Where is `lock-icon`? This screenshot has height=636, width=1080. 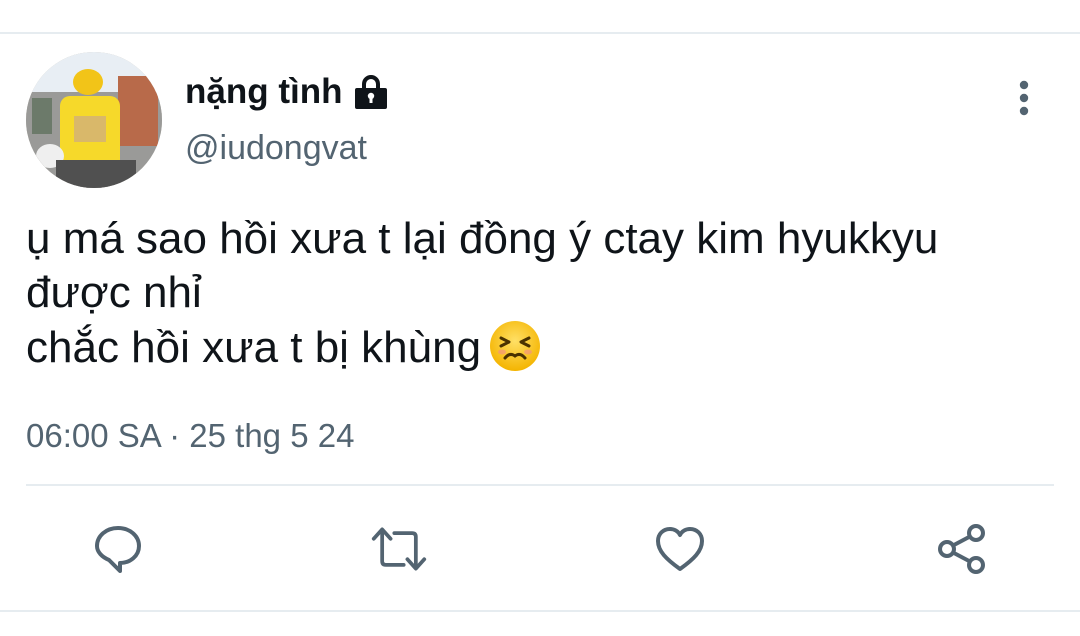 lock-icon is located at coordinates (371, 92).